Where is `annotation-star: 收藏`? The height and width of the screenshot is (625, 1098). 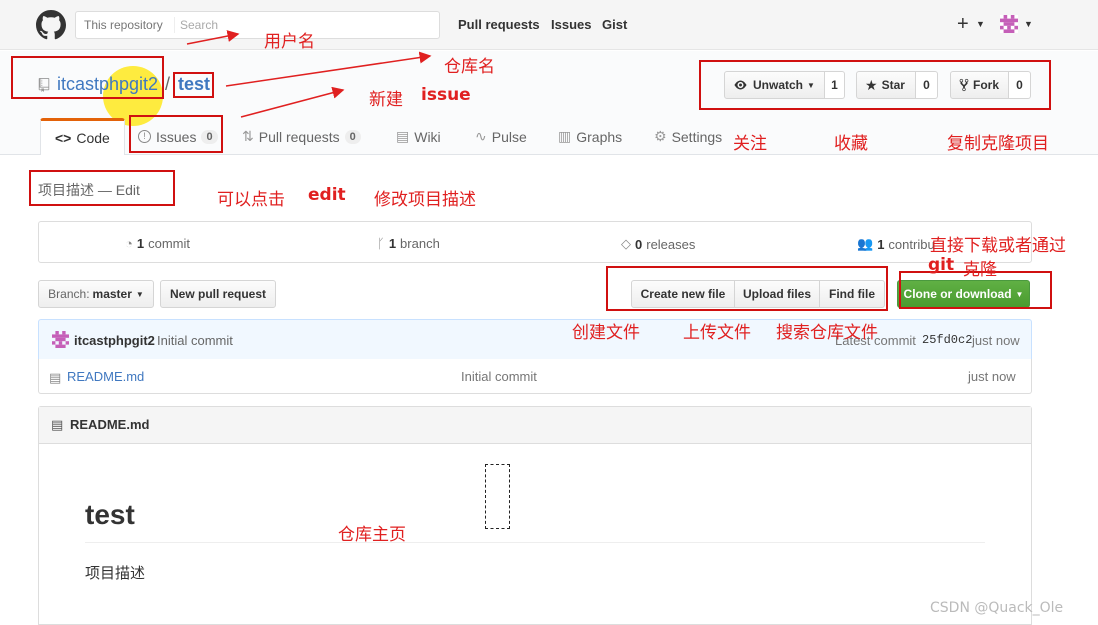
annotation-star: 收藏 is located at coordinates (851, 144).